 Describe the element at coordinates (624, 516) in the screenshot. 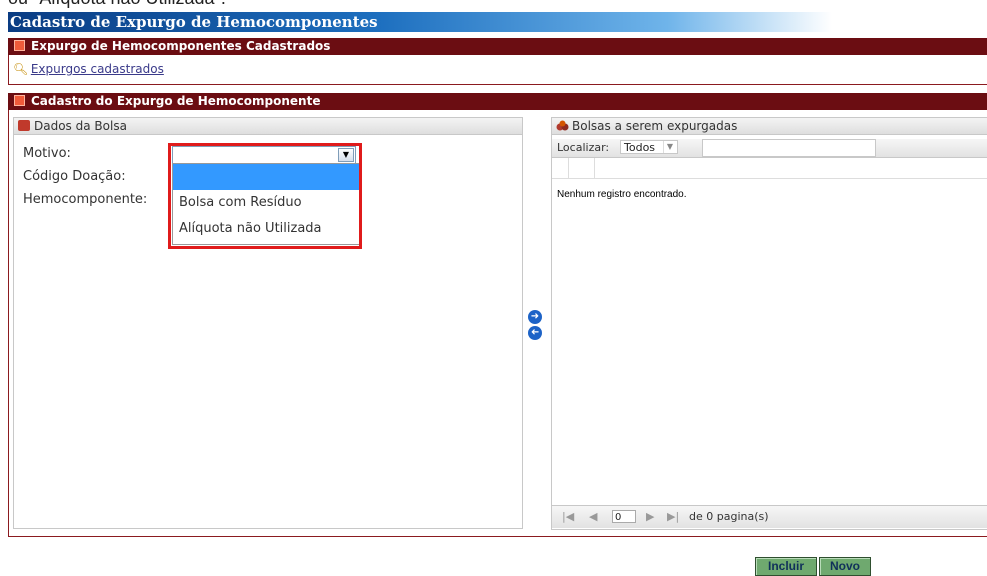

I see `page-number-input: 0` at that location.